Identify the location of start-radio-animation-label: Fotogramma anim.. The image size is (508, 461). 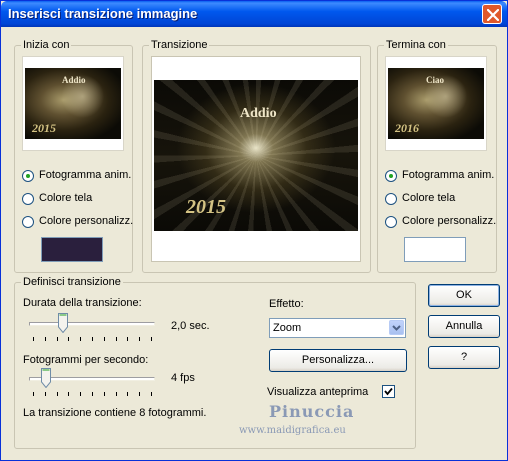
(85, 175).